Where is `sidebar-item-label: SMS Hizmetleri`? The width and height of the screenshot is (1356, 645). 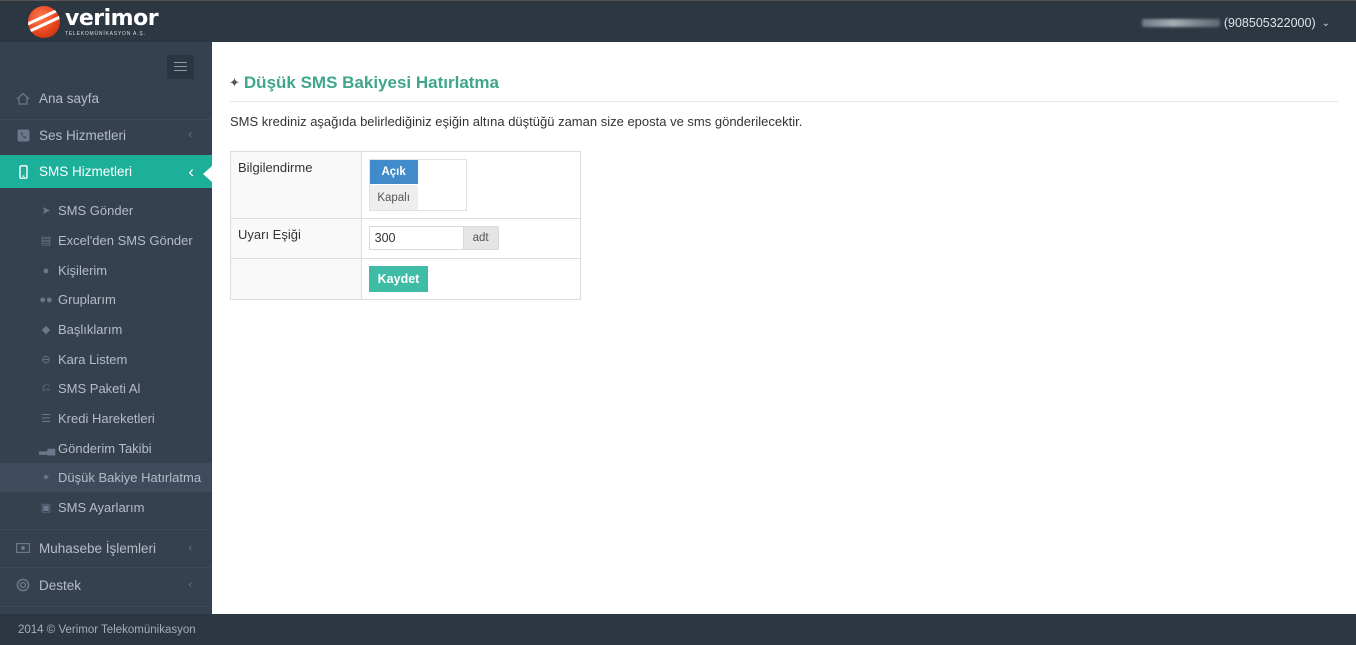 sidebar-item-label: SMS Hizmetleri is located at coordinates (86, 171).